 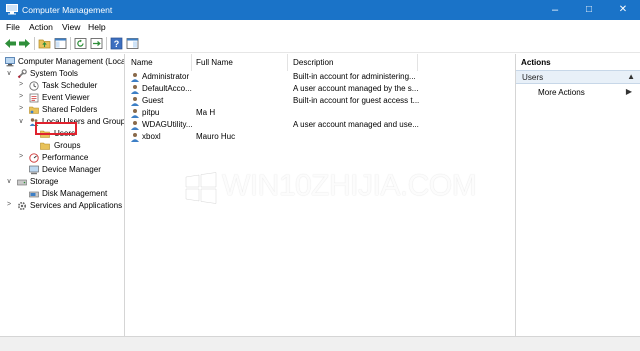 I want to click on window-title: Computer Management, so click(x=67, y=10).